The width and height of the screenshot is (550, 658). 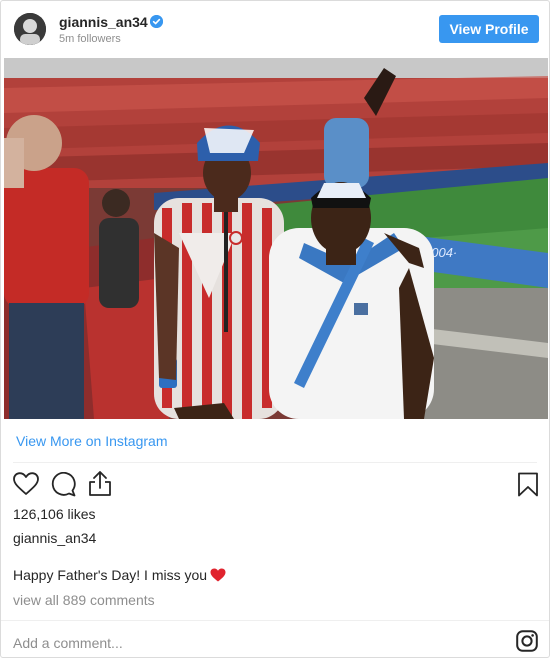 I want to click on comment-icon, so click(x=63, y=486).